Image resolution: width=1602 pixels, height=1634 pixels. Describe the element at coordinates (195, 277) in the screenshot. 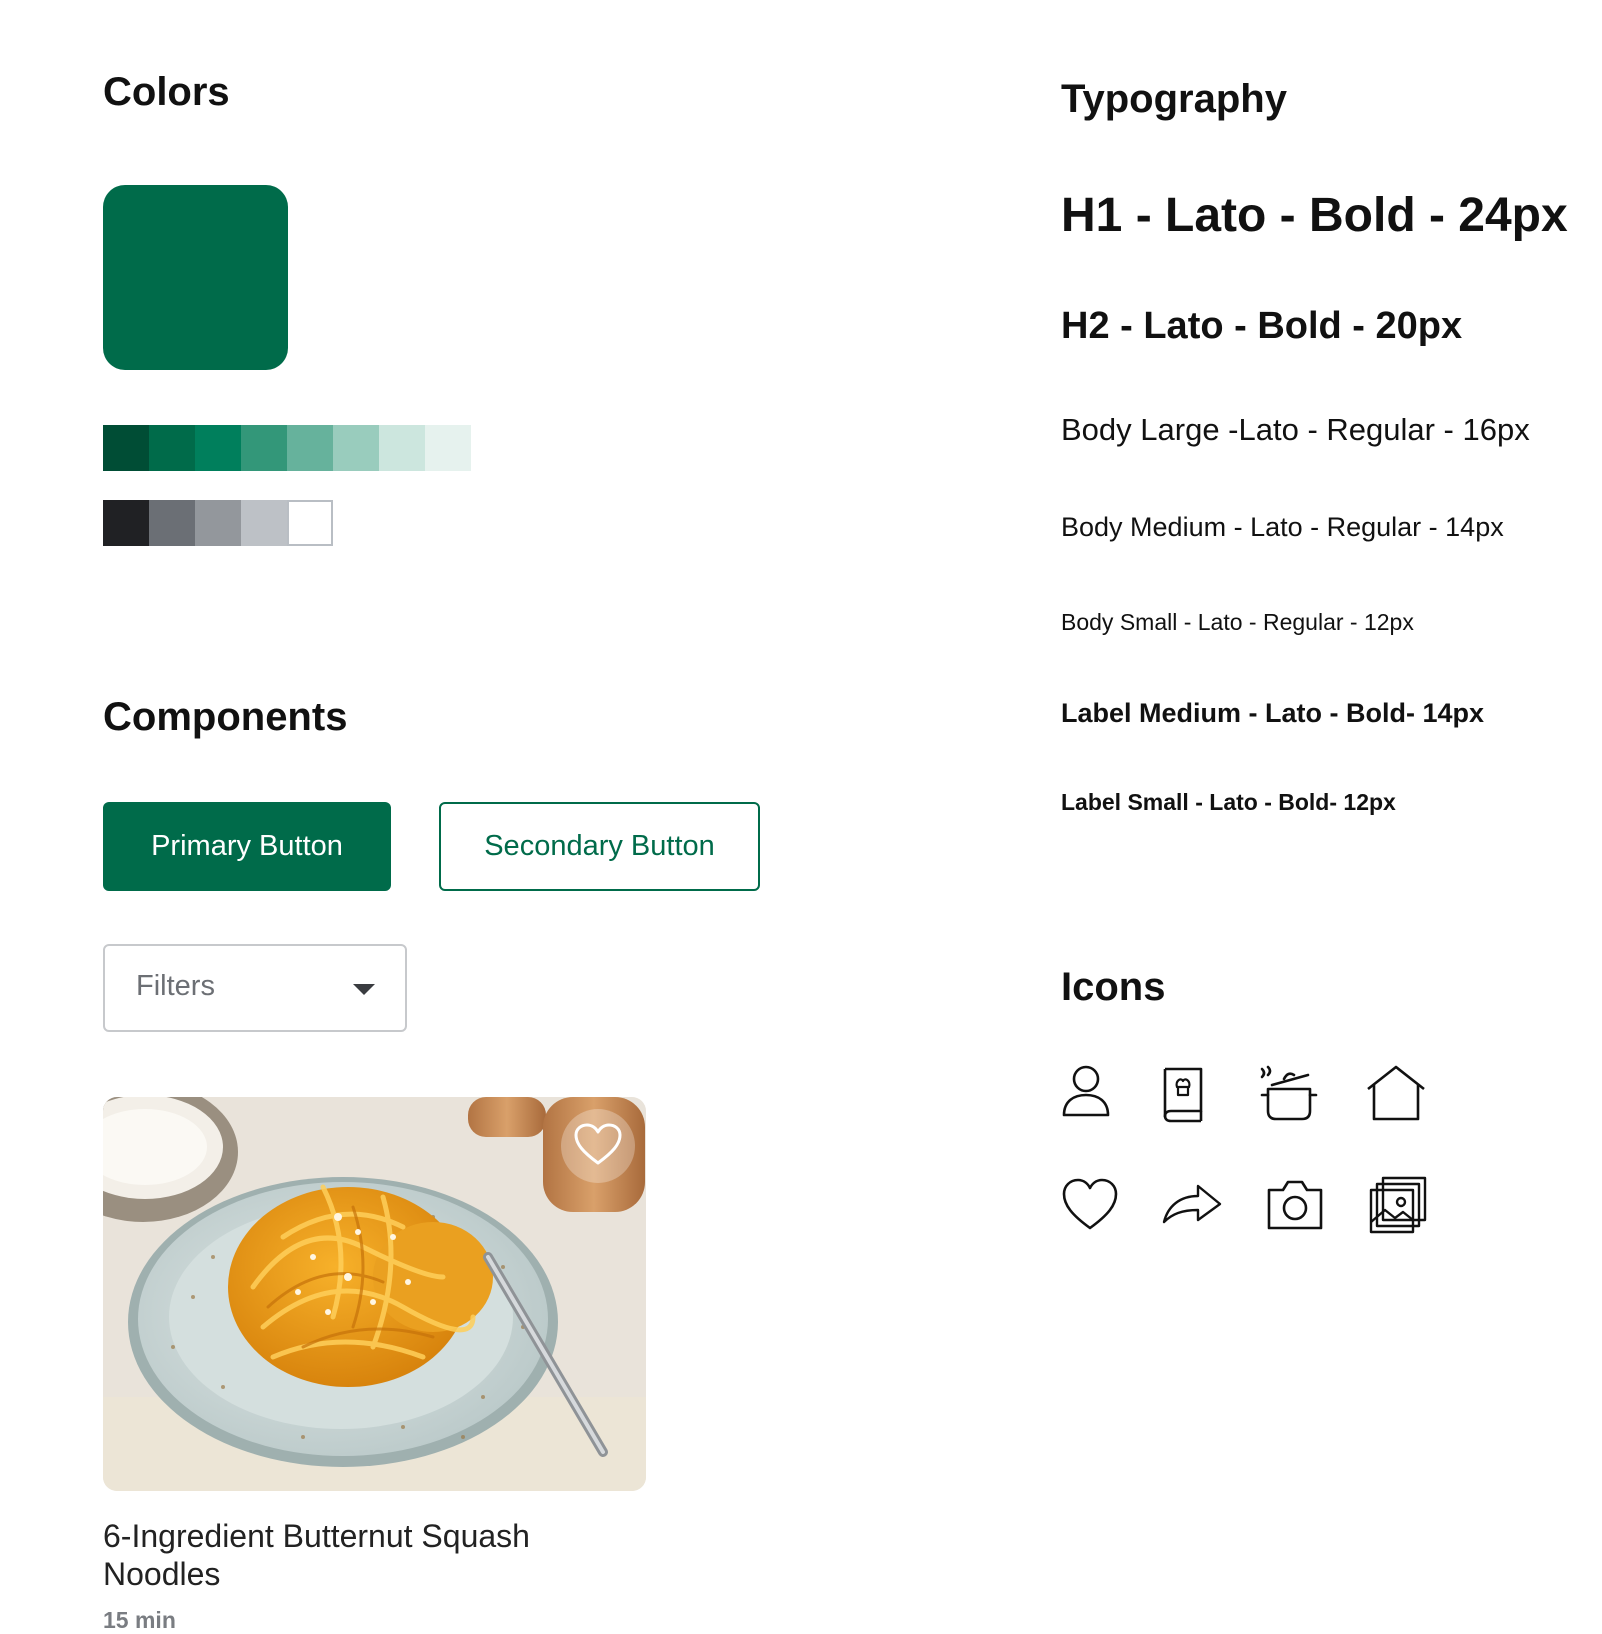

I see `brand-color-swatch` at that location.